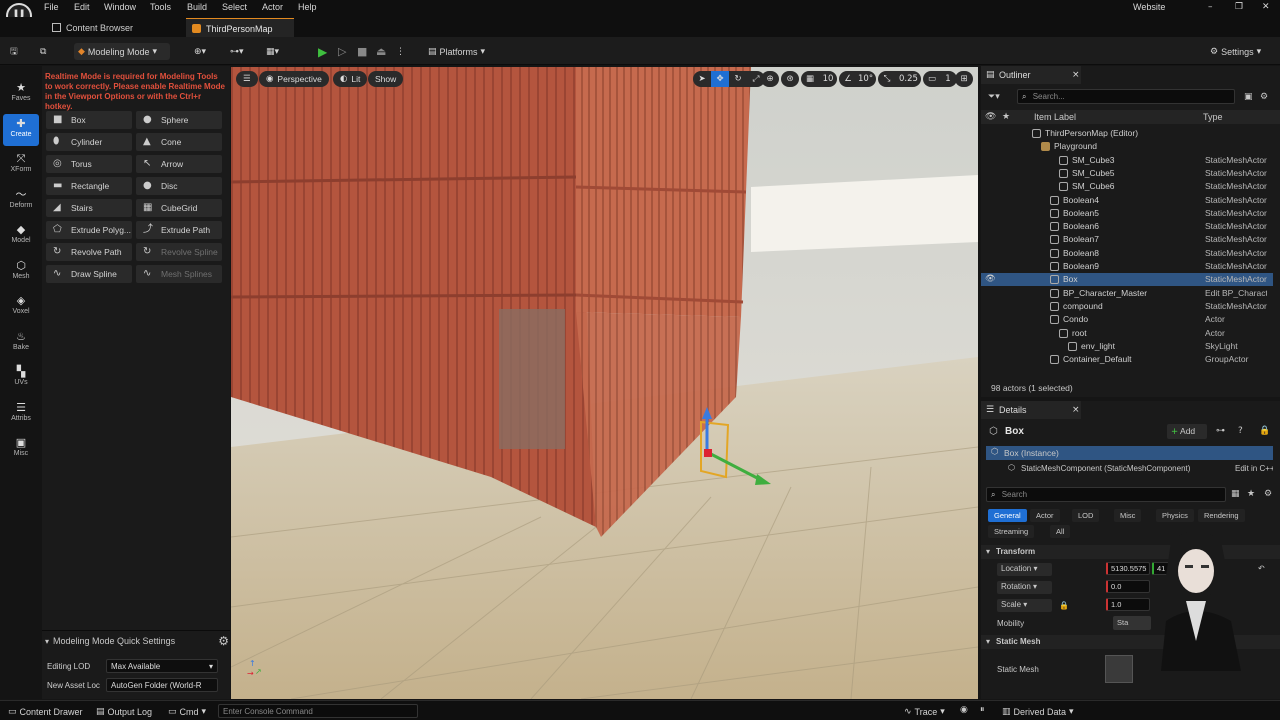 The image size is (1280, 720). I want to click on content-icon: ⧉, so click(43, 51).